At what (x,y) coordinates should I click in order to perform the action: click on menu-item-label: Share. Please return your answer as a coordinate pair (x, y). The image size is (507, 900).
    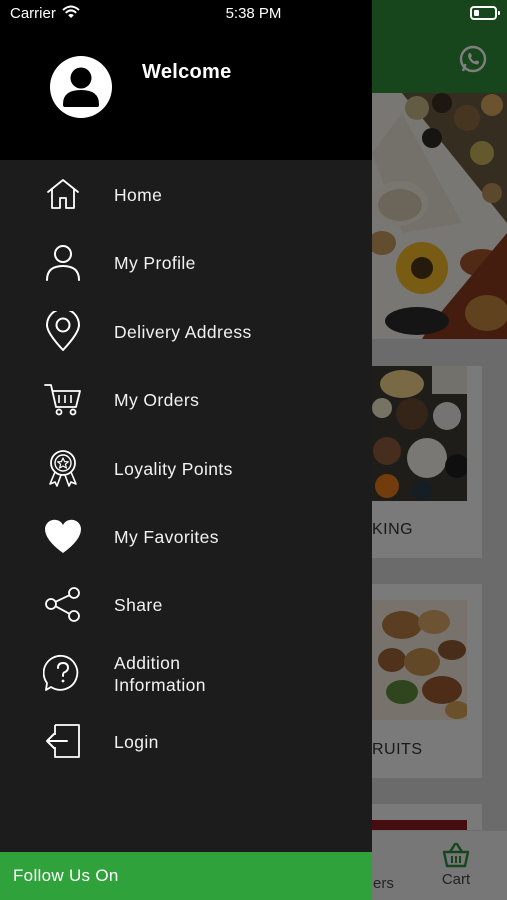
    Looking at the image, I should click on (138, 605).